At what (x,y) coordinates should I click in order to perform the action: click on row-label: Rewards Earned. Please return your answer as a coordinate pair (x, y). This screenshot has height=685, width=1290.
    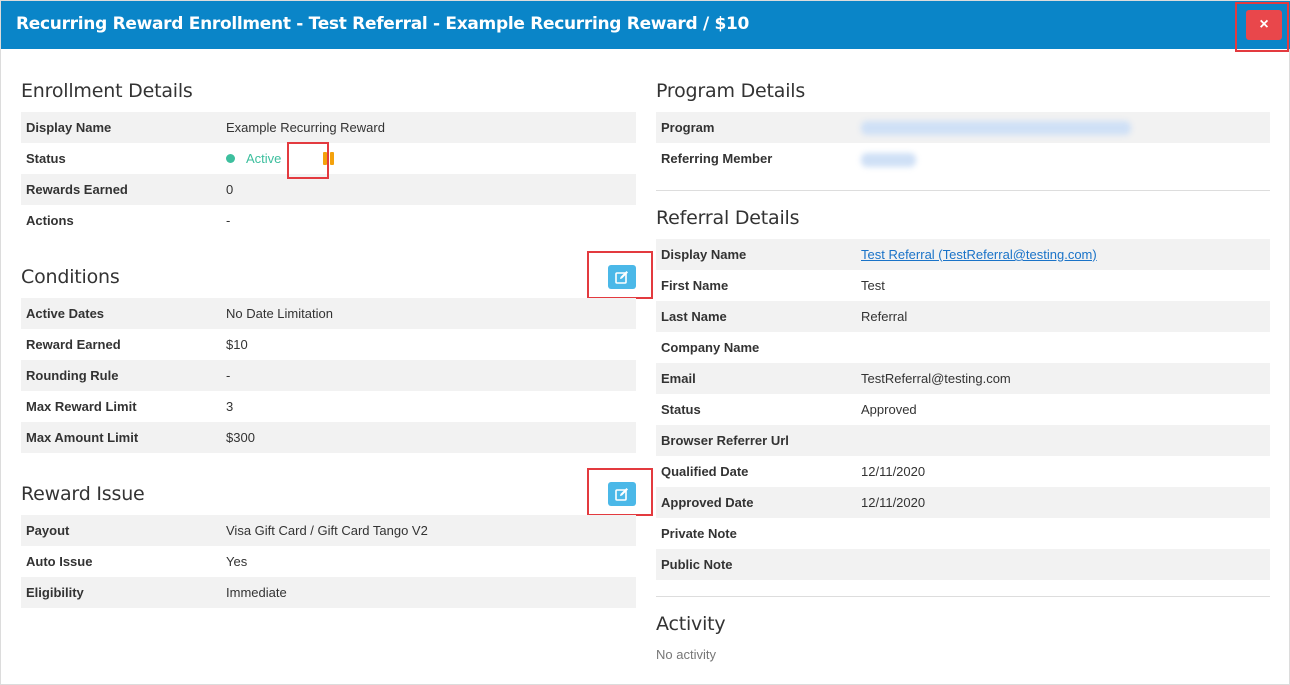
    Looking at the image, I should click on (77, 189).